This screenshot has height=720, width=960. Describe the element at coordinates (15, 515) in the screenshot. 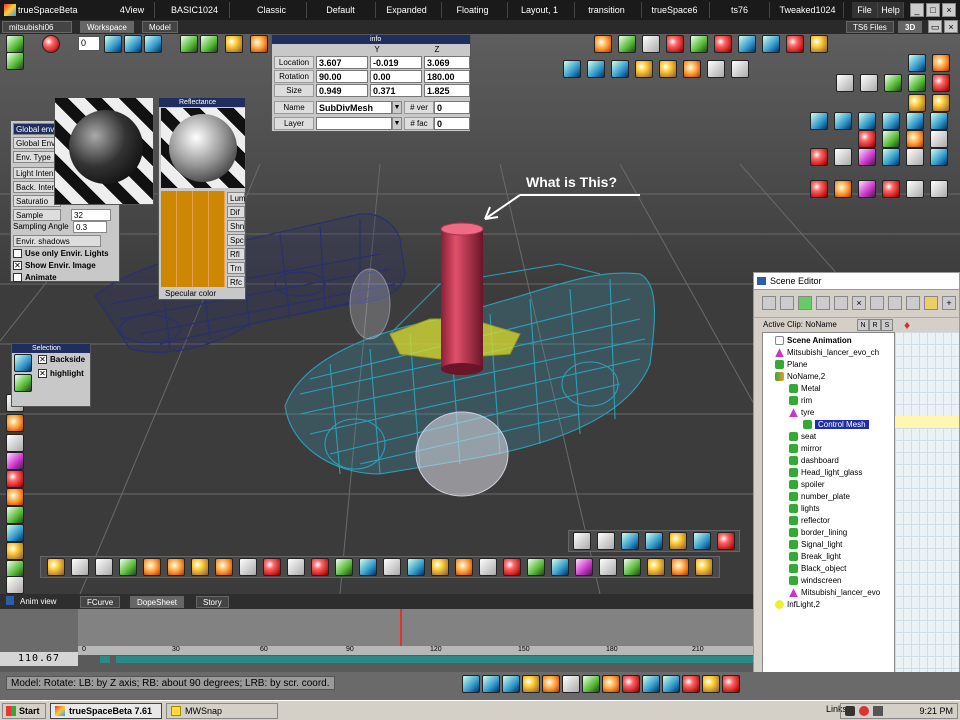

I see `plant-icon` at that location.